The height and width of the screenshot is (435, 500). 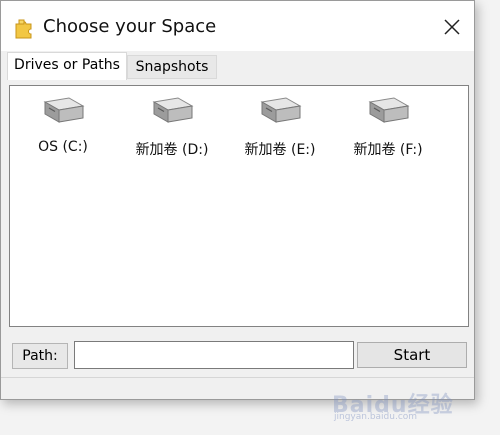 What do you see at coordinates (63, 131) in the screenshot?
I see `drive-item-c: OS (C:)` at bounding box center [63, 131].